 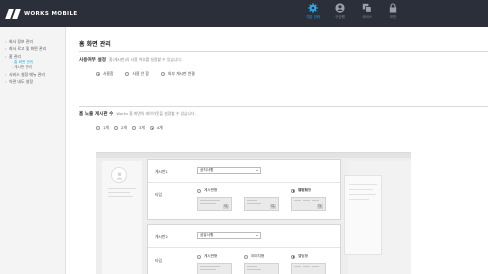 I want to click on count-section-title: 홈 노출 게시판 수 Works 홈 화면의 레이아웃을 설정할 수 있습니다., so click(x=137, y=114).